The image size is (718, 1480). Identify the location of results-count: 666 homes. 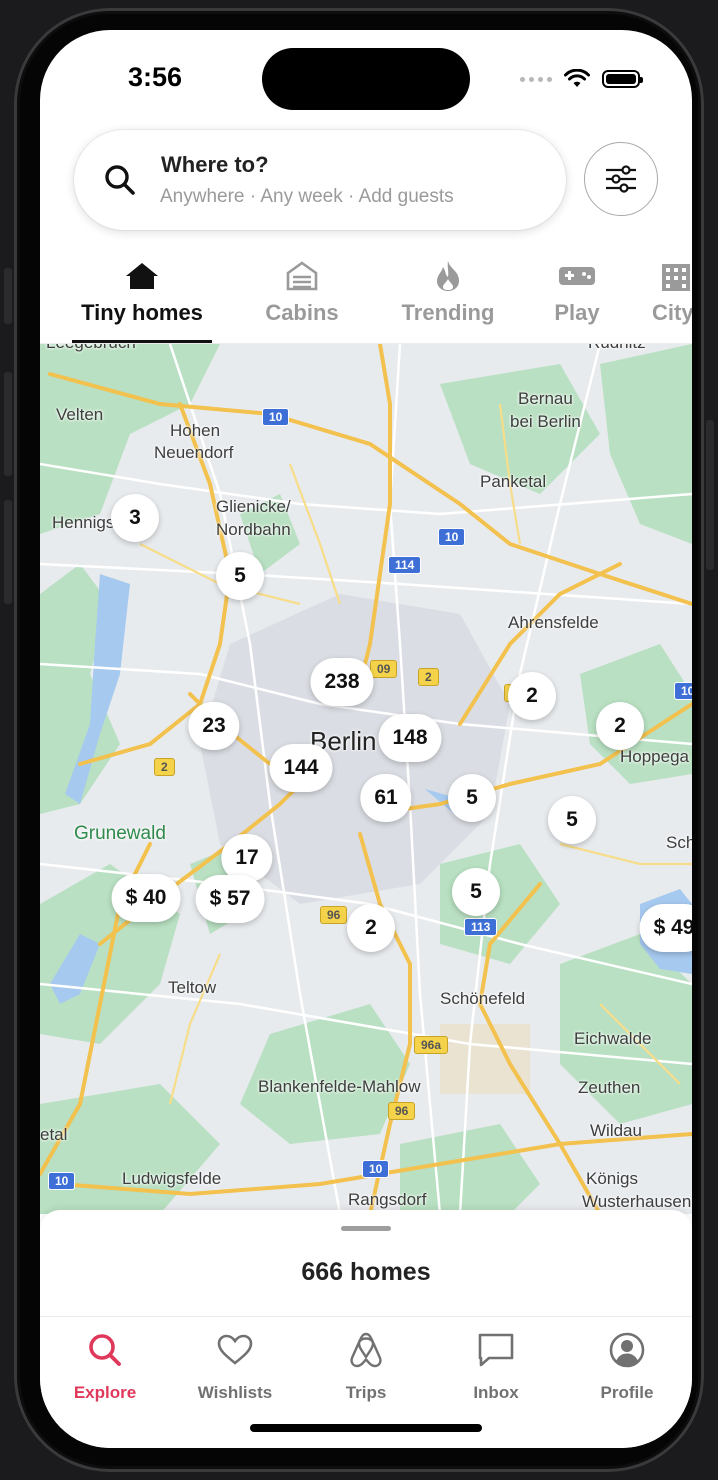
(366, 1272).